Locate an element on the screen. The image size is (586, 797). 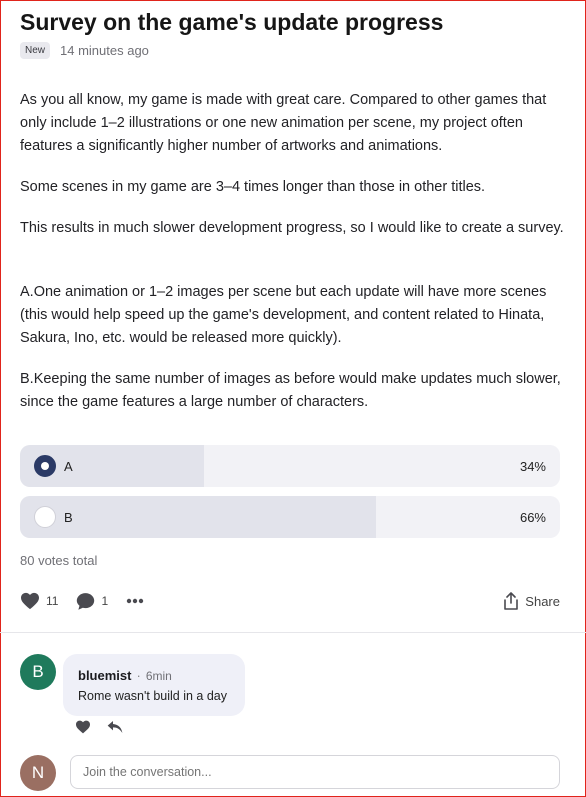
poll-option-b: B 66% is located at coordinates (290, 517).